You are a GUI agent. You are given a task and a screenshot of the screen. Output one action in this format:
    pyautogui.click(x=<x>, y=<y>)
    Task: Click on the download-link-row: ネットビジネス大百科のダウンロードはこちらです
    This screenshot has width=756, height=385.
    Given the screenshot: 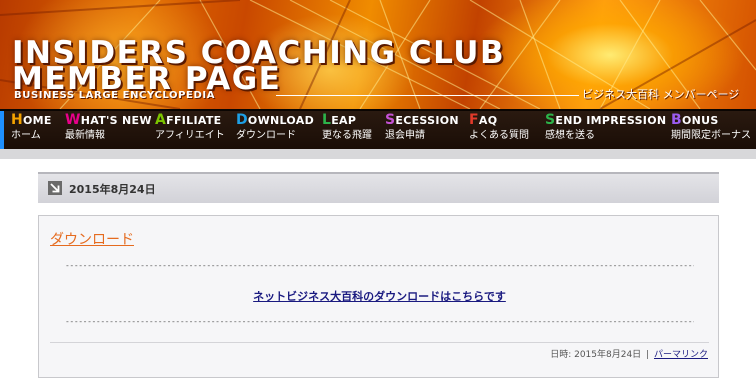 What is the action you would take?
    pyautogui.click(x=379, y=296)
    